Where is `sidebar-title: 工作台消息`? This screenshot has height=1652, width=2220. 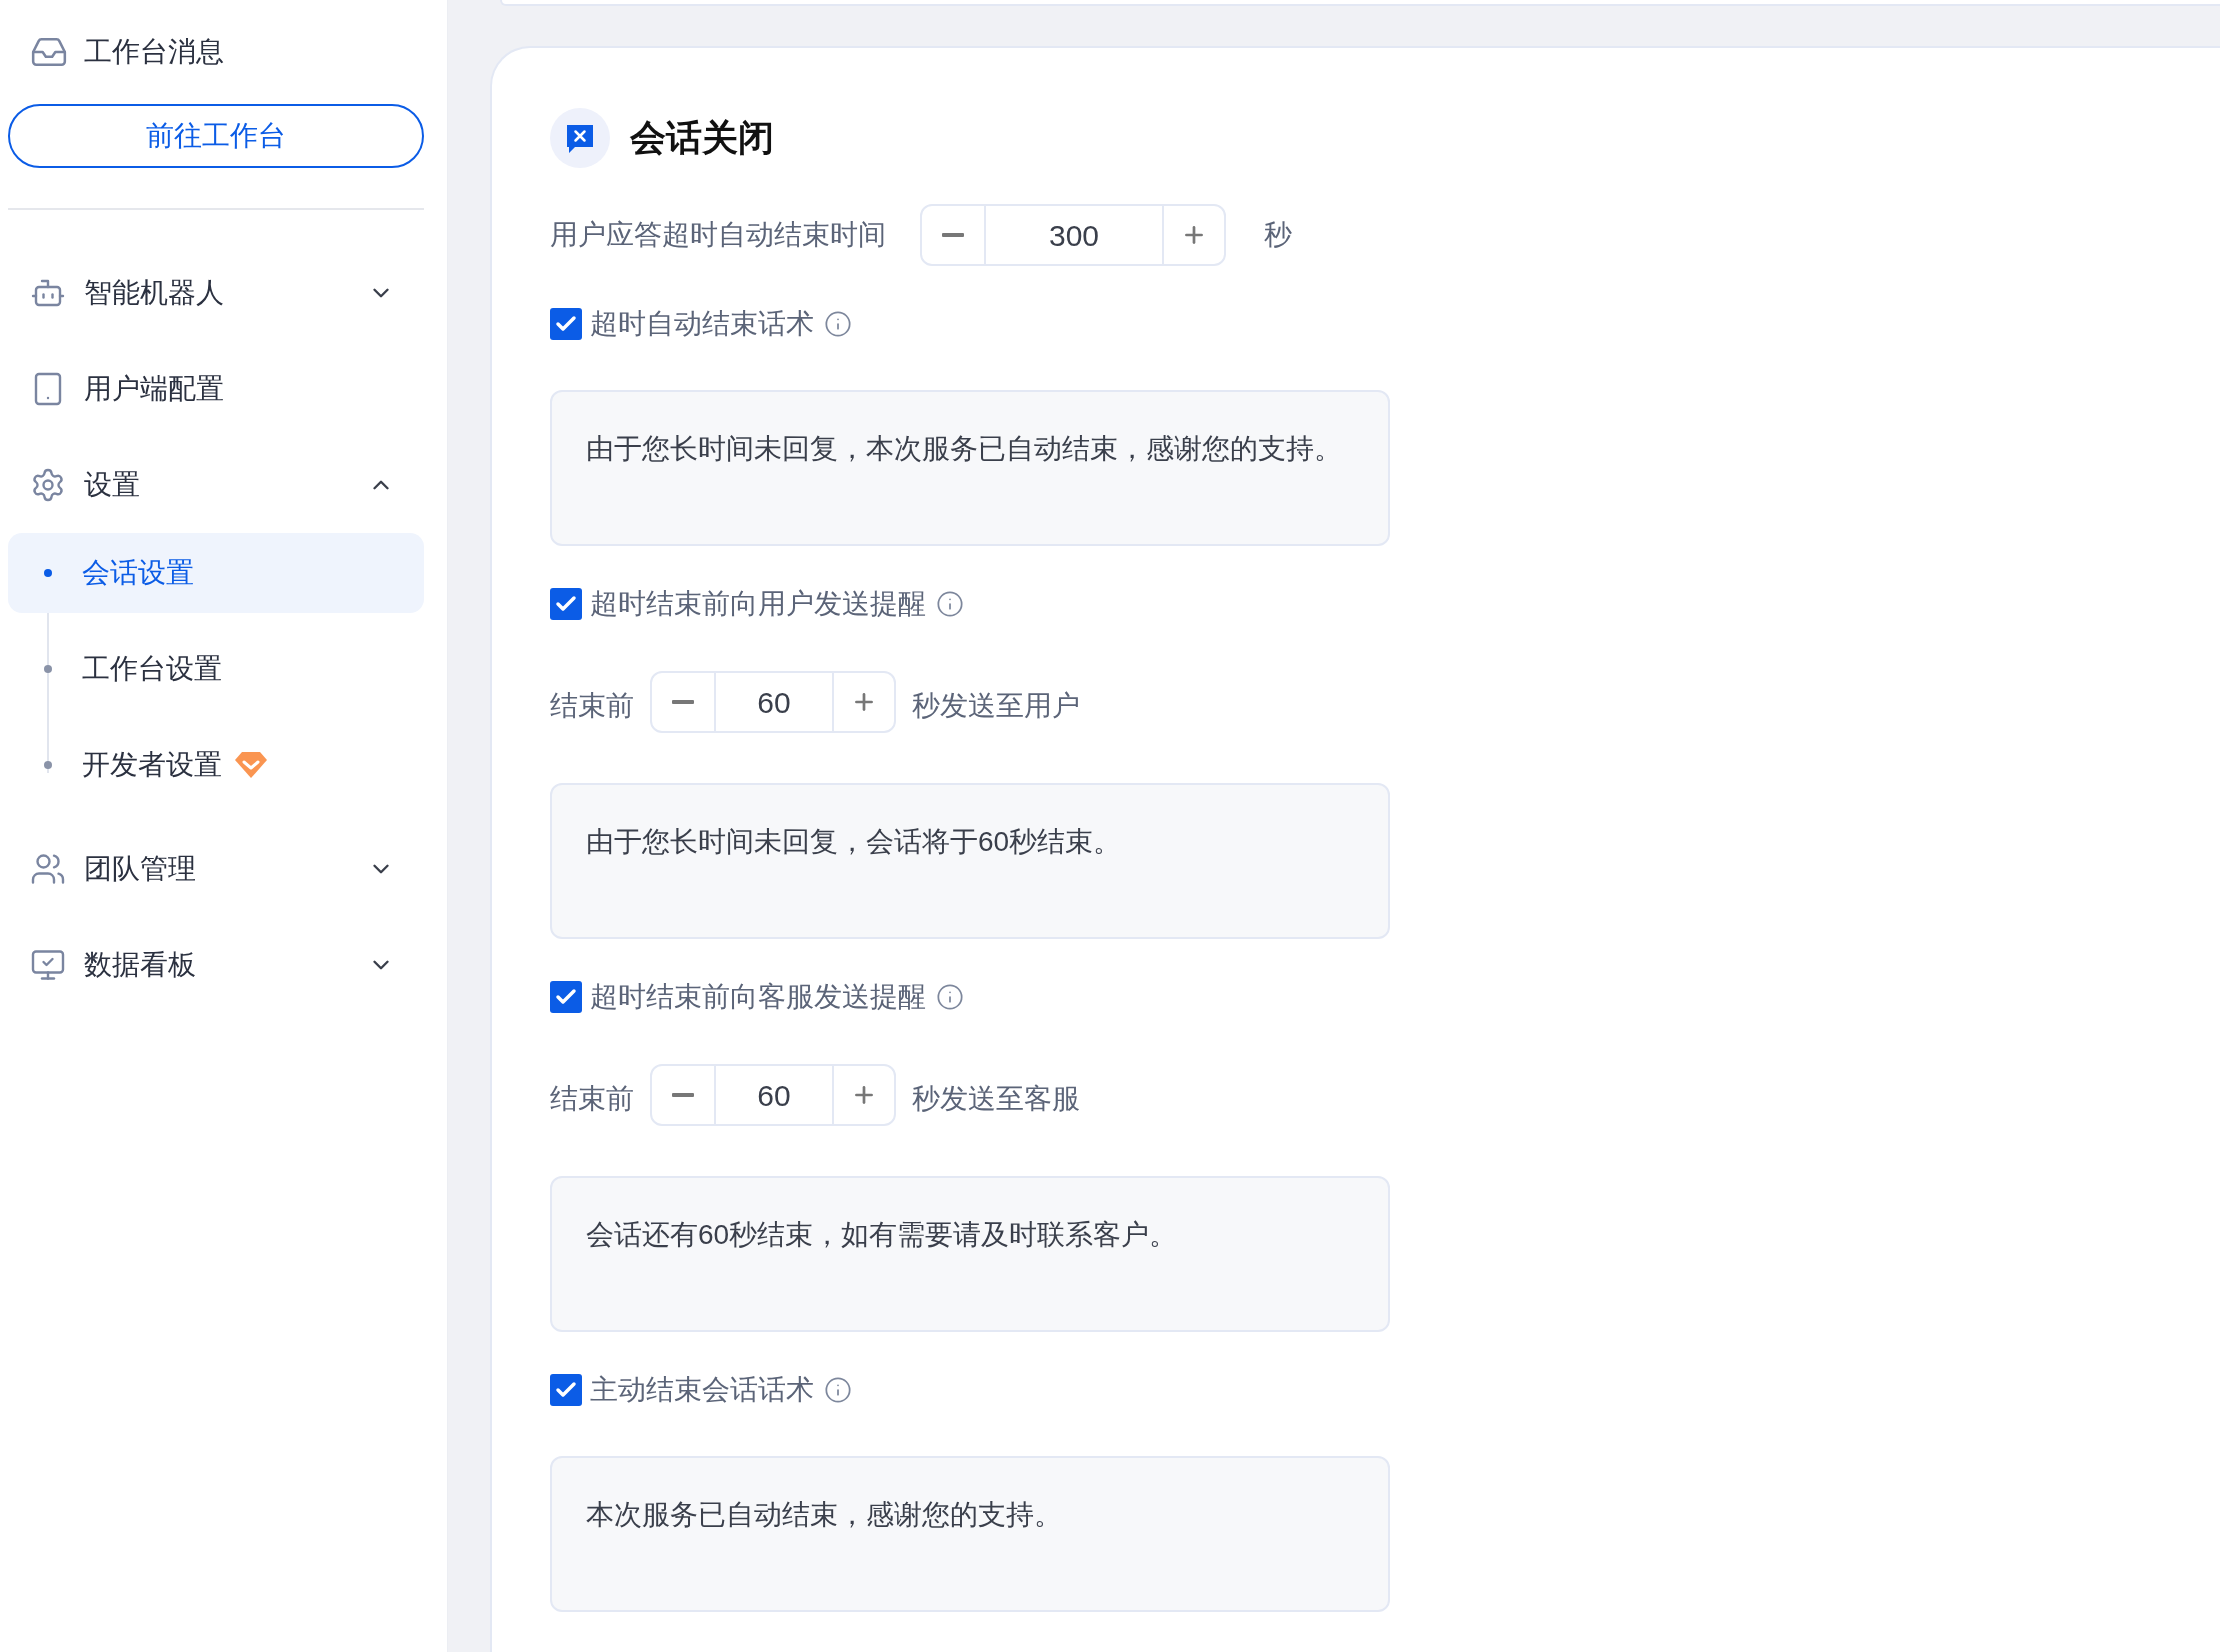
sidebar-title: 工作台消息 is located at coordinates (154, 52).